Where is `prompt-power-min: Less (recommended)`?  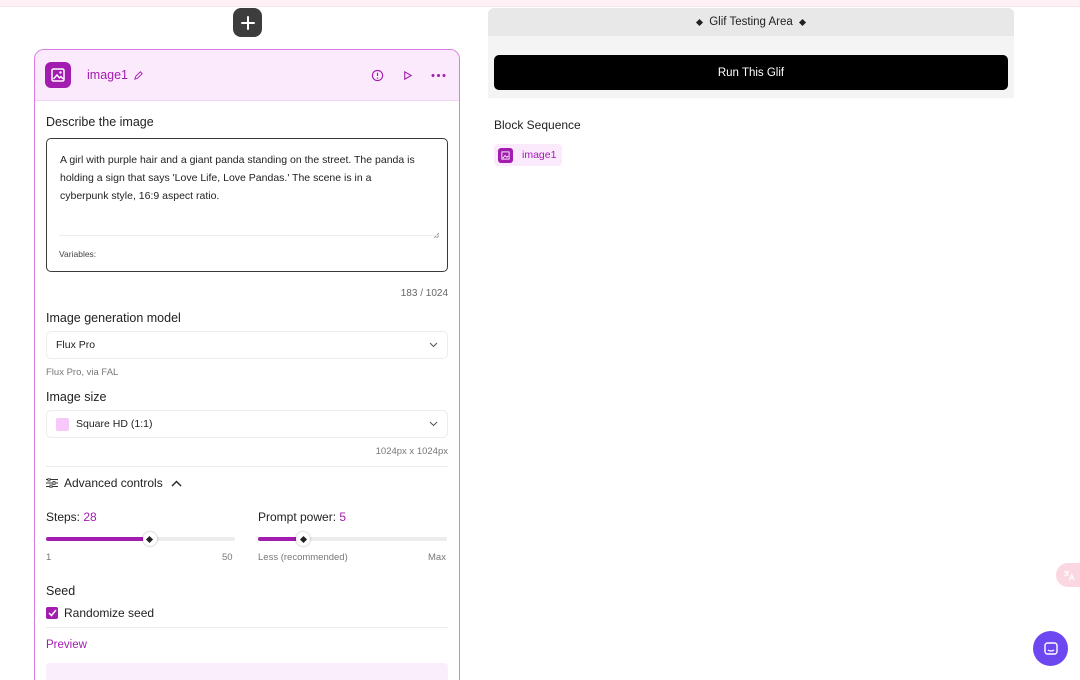 prompt-power-min: Less (recommended) is located at coordinates (303, 557).